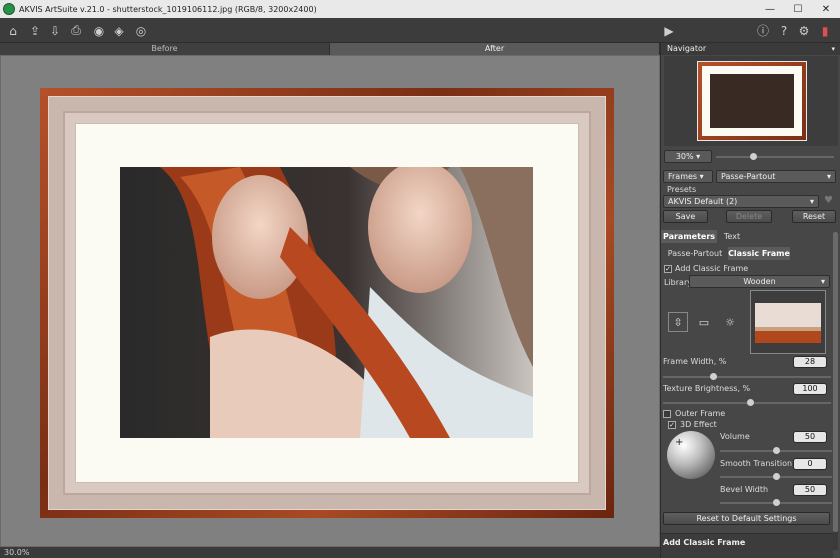 The image size is (840, 558). What do you see at coordinates (678, 322) in the screenshot?
I see `fit-frame-icon: ⇳` at bounding box center [678, 322].